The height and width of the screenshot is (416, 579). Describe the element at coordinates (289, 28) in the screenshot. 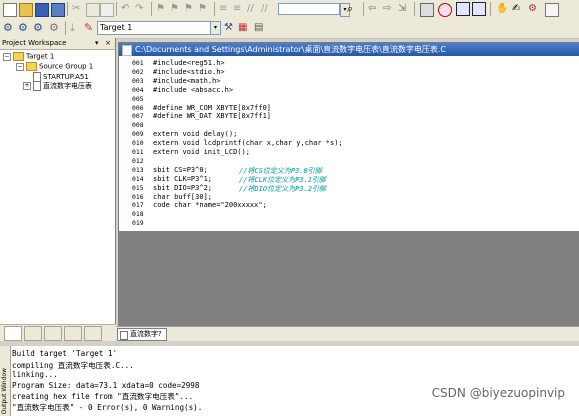

I see `build-toolbar: ⚙ ⚙ ⚙ ⚙ ⤓ ✎ Target 1 ▾ ⚒ ▦ ▤` at that location.